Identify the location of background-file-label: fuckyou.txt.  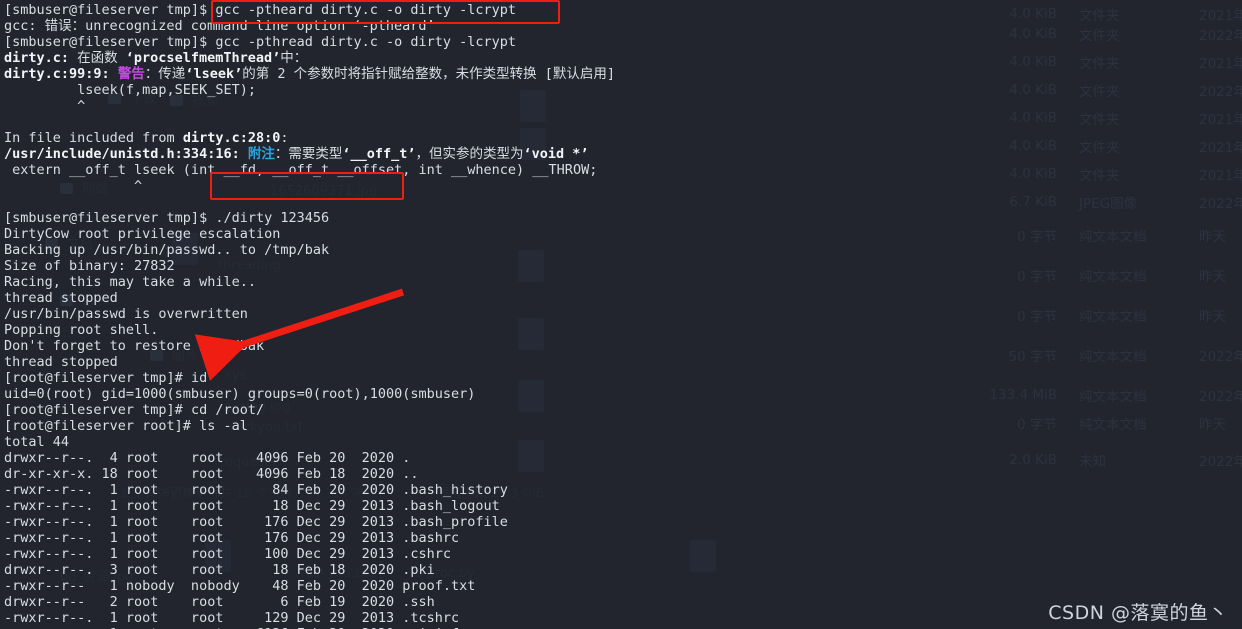
(266, 427).